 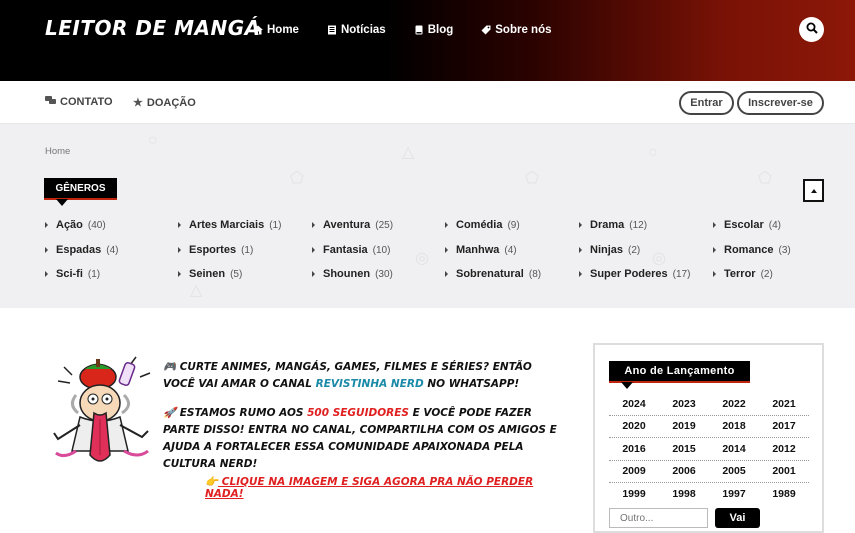 What do you see at coordinates (749, 250) in the screenshot?
I see `genre-name: Romance` at bounding box center [749, 250].